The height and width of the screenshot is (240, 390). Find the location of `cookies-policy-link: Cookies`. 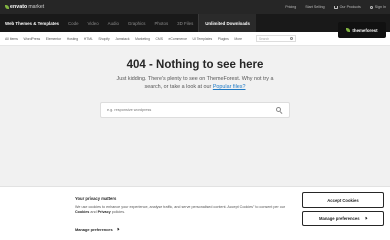

cookies-policy-link: Cookies is located at coordinates (82, 212).